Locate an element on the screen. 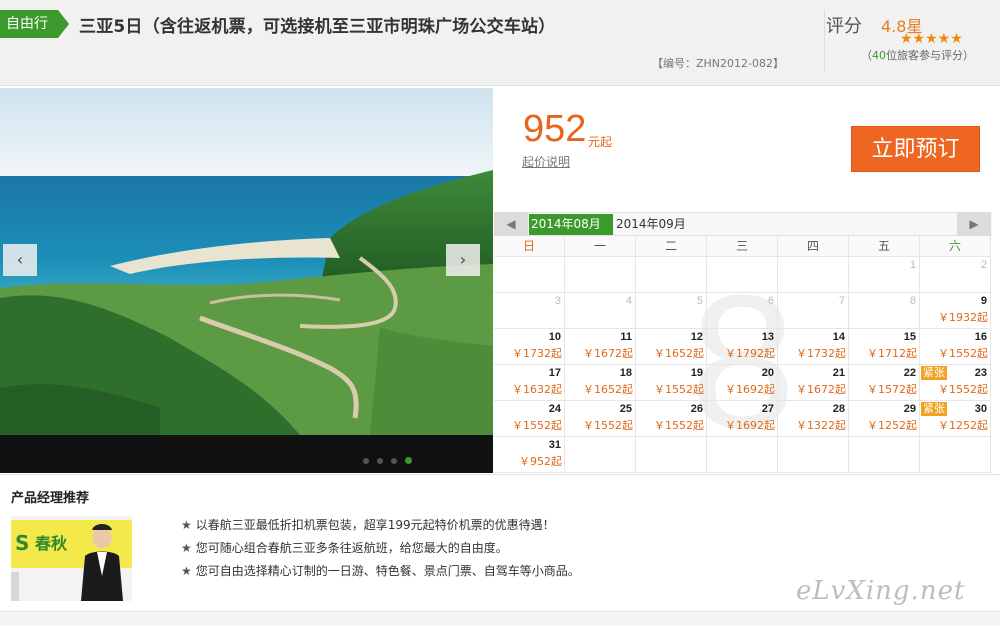 This screenshot has height=626, width=1000. calendar-day-25: 25 ￥1552起 is located at coordinates (600, 419).